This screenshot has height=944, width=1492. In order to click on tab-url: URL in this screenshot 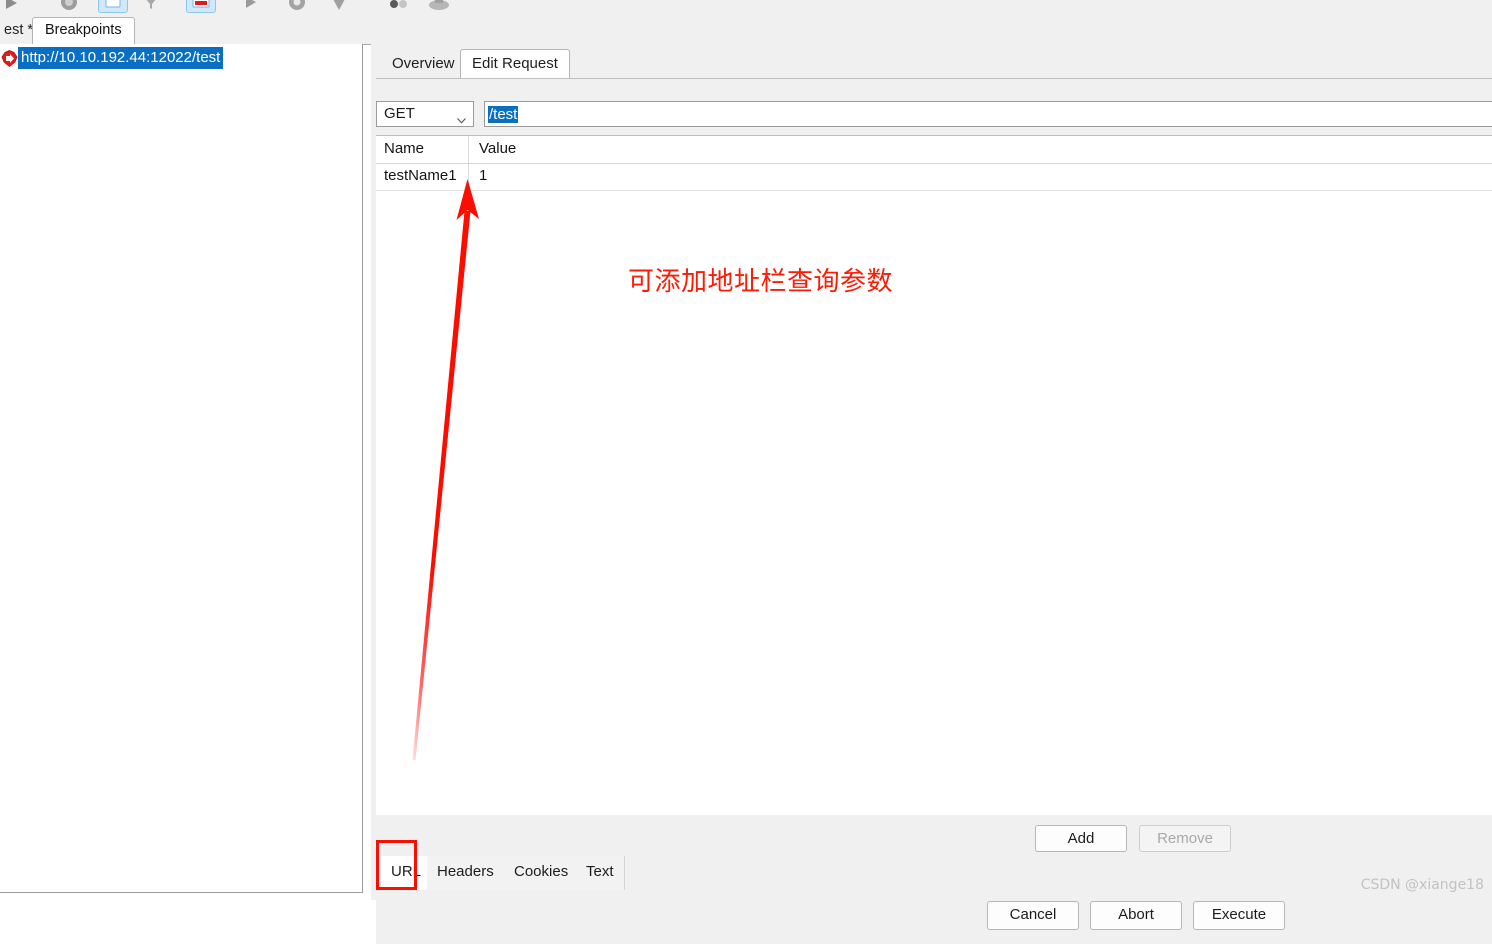, I will do `click(407, 873)`.